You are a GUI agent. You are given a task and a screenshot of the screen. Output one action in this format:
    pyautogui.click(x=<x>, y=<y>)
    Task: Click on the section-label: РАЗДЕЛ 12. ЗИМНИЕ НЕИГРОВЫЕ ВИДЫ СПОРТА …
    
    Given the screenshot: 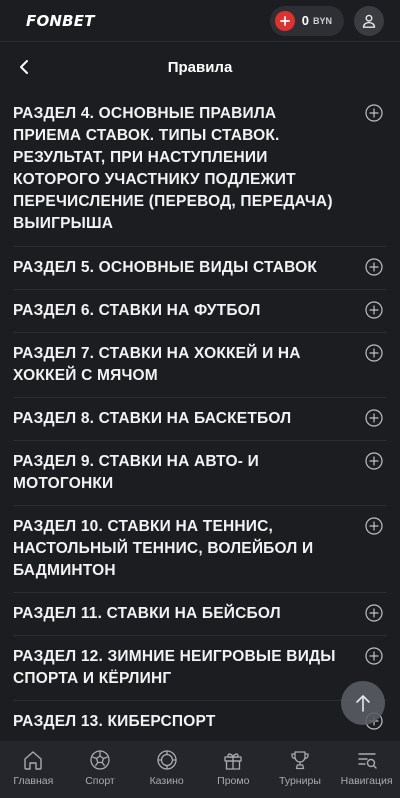 What is the action you would take?
    pyautogui.click(x=174, y=667)
    